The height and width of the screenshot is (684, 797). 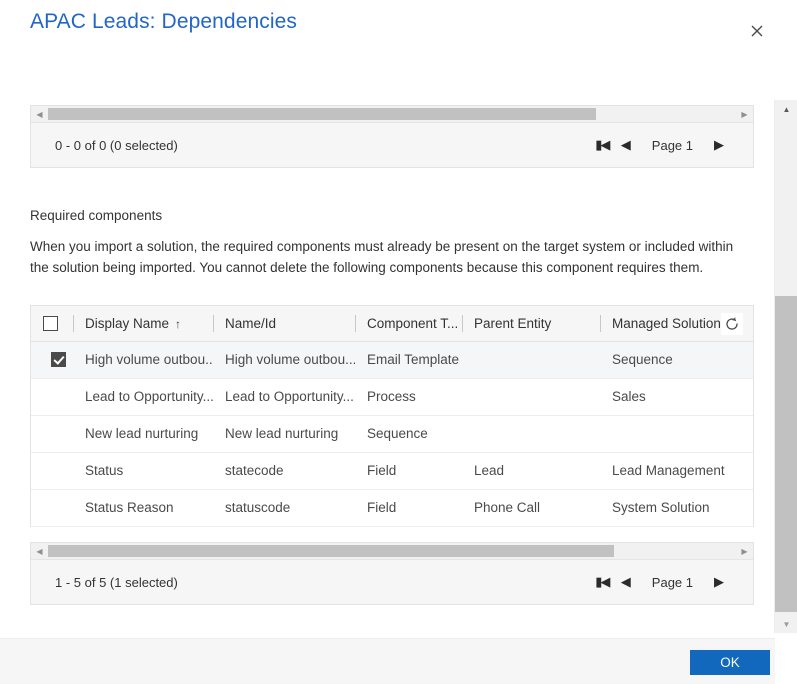 I want to click on cell-component-type: Email Template, so click(x=408, y=360).